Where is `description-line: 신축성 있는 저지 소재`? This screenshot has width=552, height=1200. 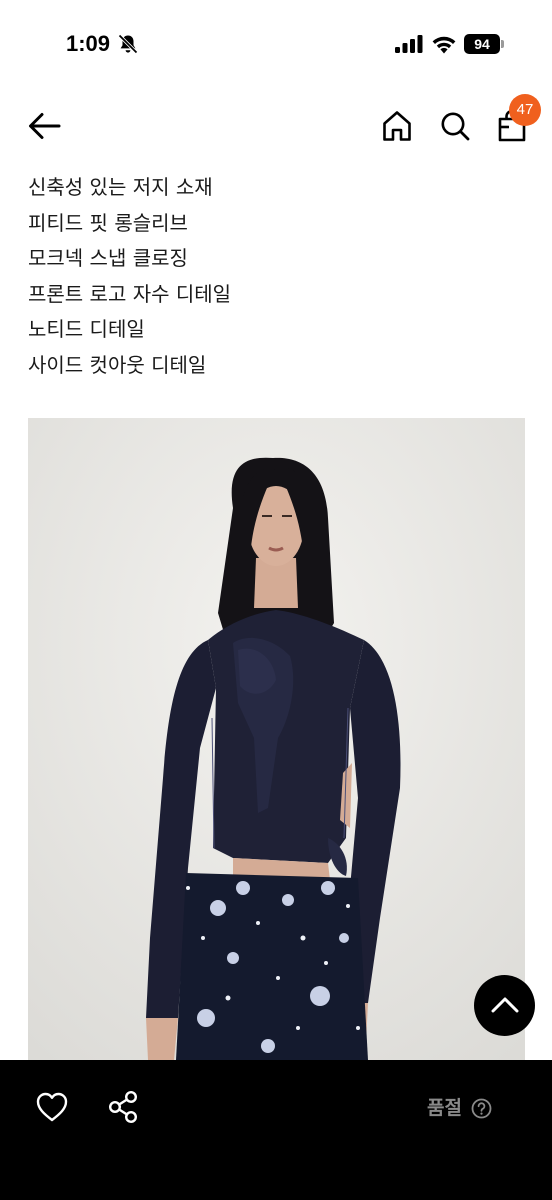
description-line: 신축성 있는 저지 소재 is located at coordinates (120, 187).